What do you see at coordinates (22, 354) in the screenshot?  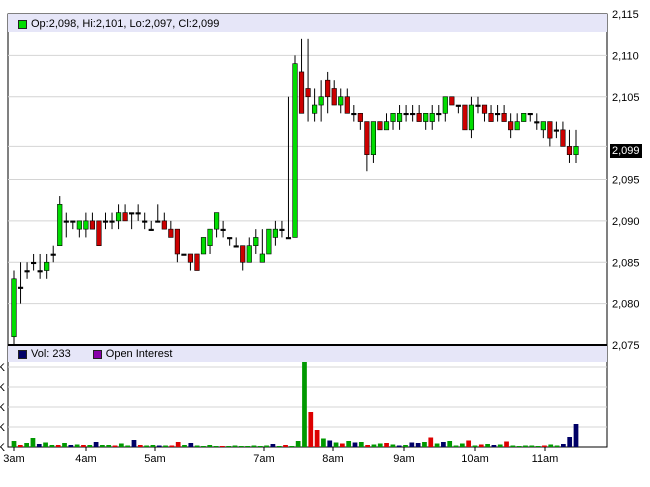 I see `volume-swatch` at bounding box center [22, 354].